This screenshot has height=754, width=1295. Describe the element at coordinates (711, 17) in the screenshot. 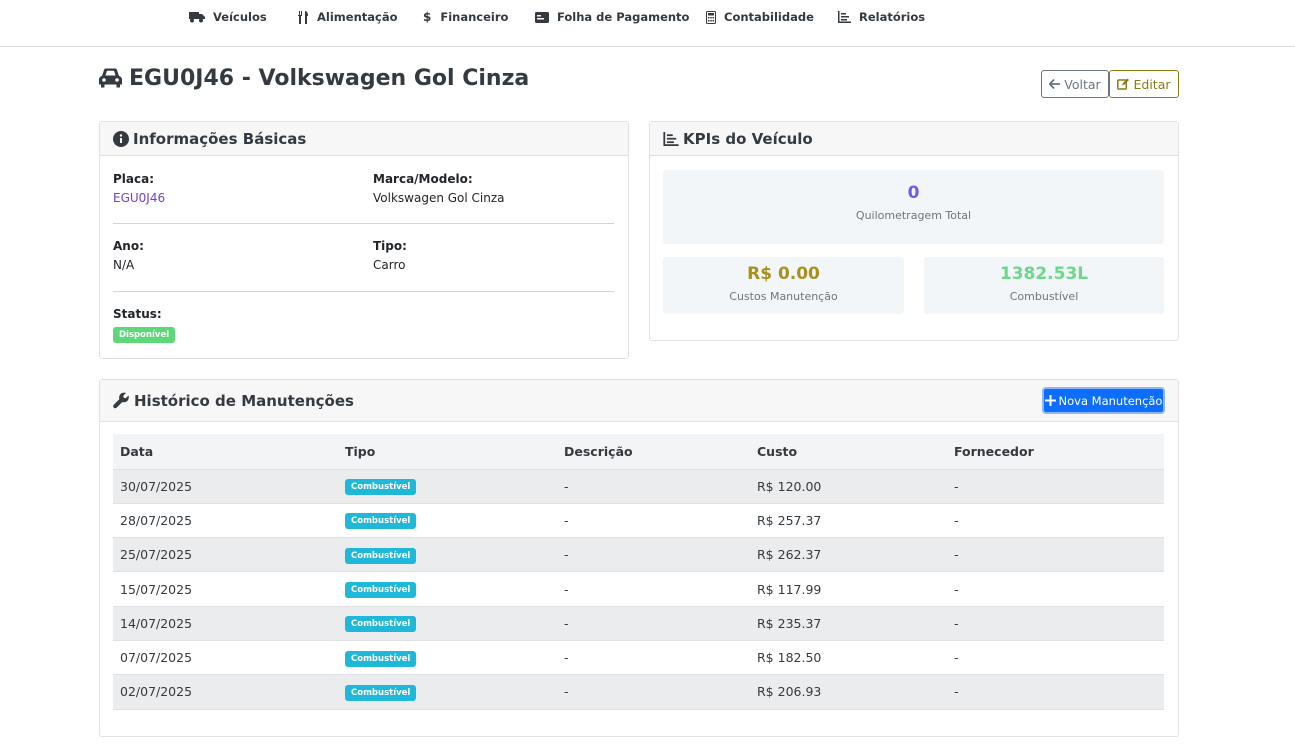

I see `calculator-icon` at that location.